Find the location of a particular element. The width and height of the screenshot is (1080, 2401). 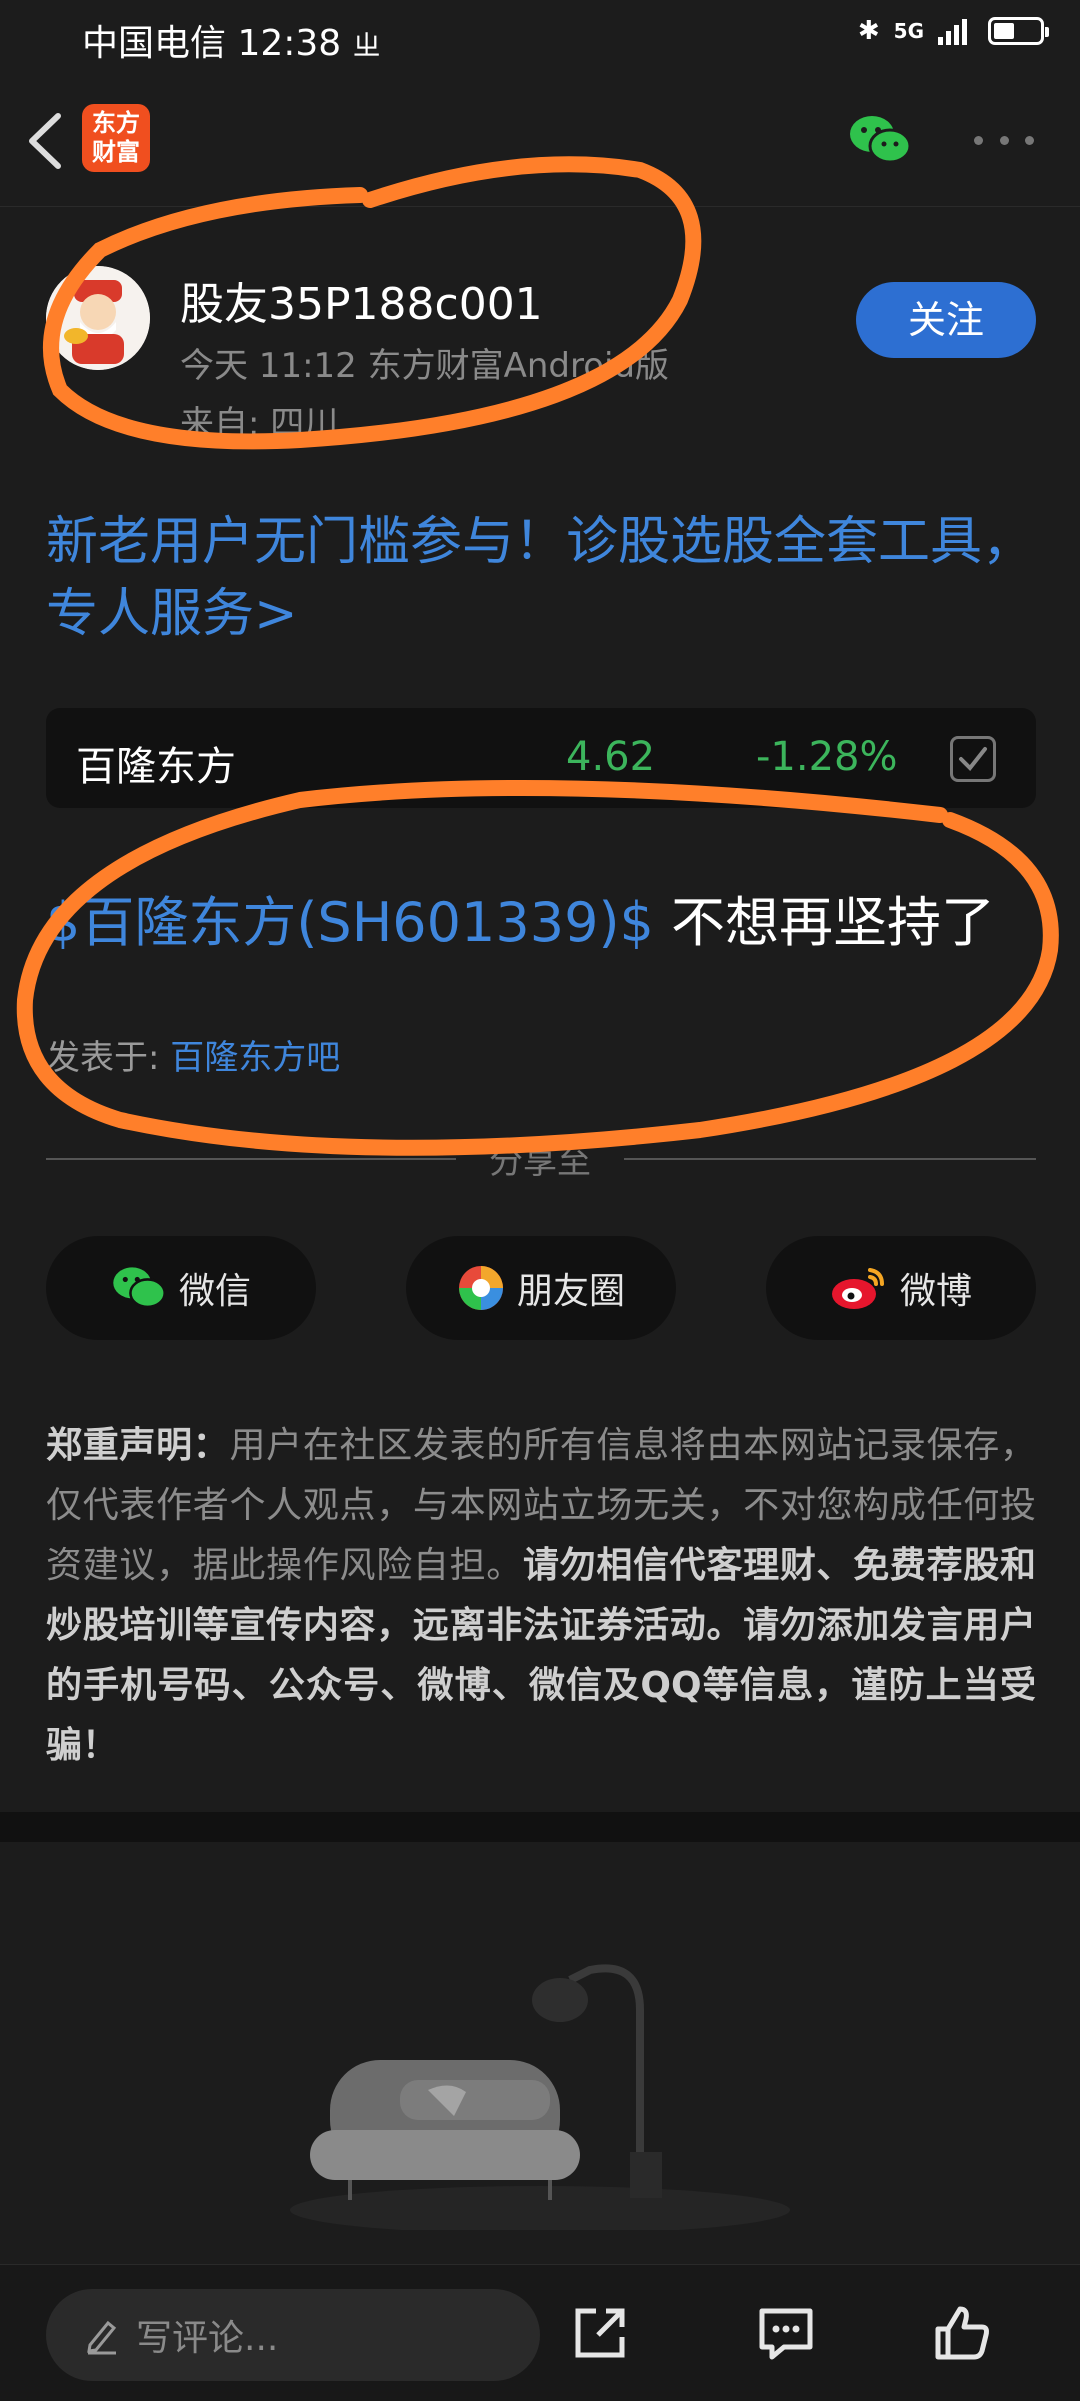

top-nav: 东方 财富 is located at coordinates (540, 141).